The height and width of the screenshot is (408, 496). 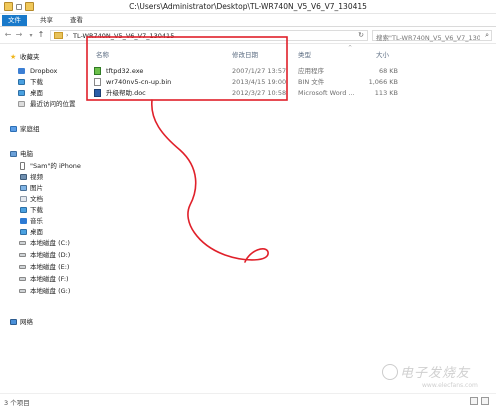 What do you see at coordinates (44, 255) in the screenshot?
I see `sidebar-item-drive-d: 本地磁盘 (D:)` at bounding box center [44, 255].